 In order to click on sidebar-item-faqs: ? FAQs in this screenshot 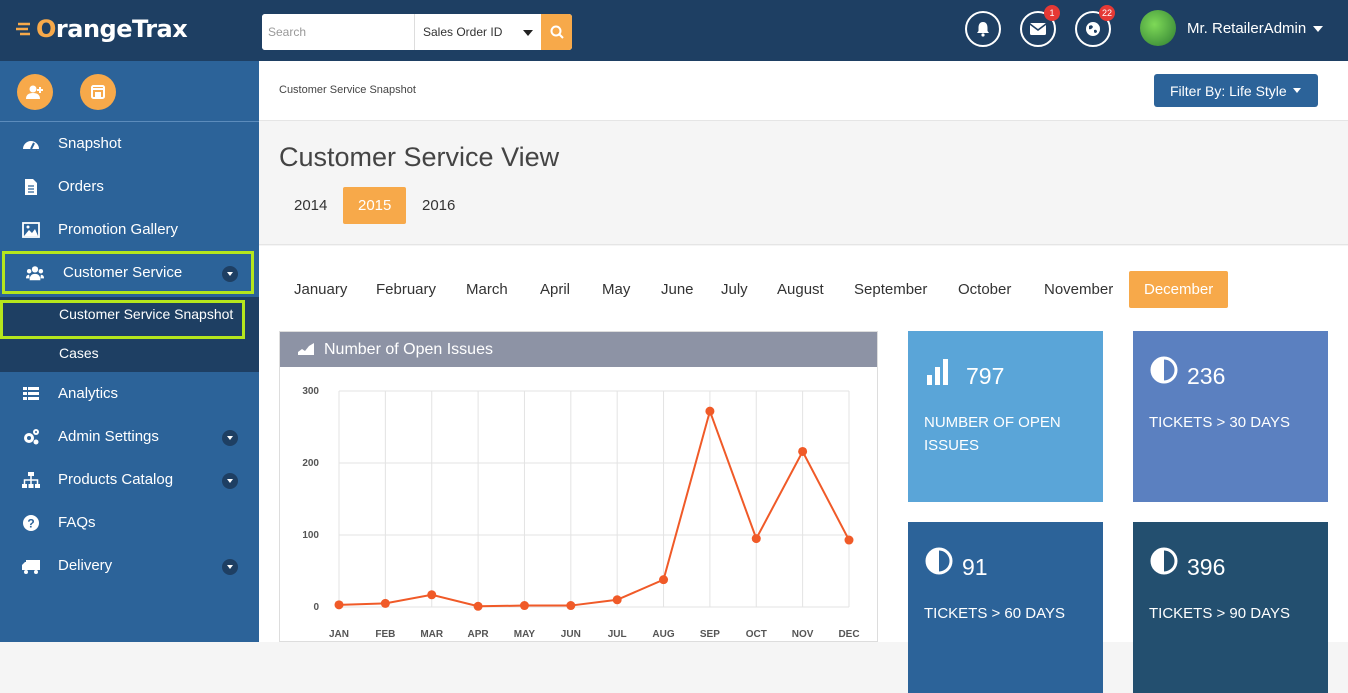, I will do `click(129, 522)`.